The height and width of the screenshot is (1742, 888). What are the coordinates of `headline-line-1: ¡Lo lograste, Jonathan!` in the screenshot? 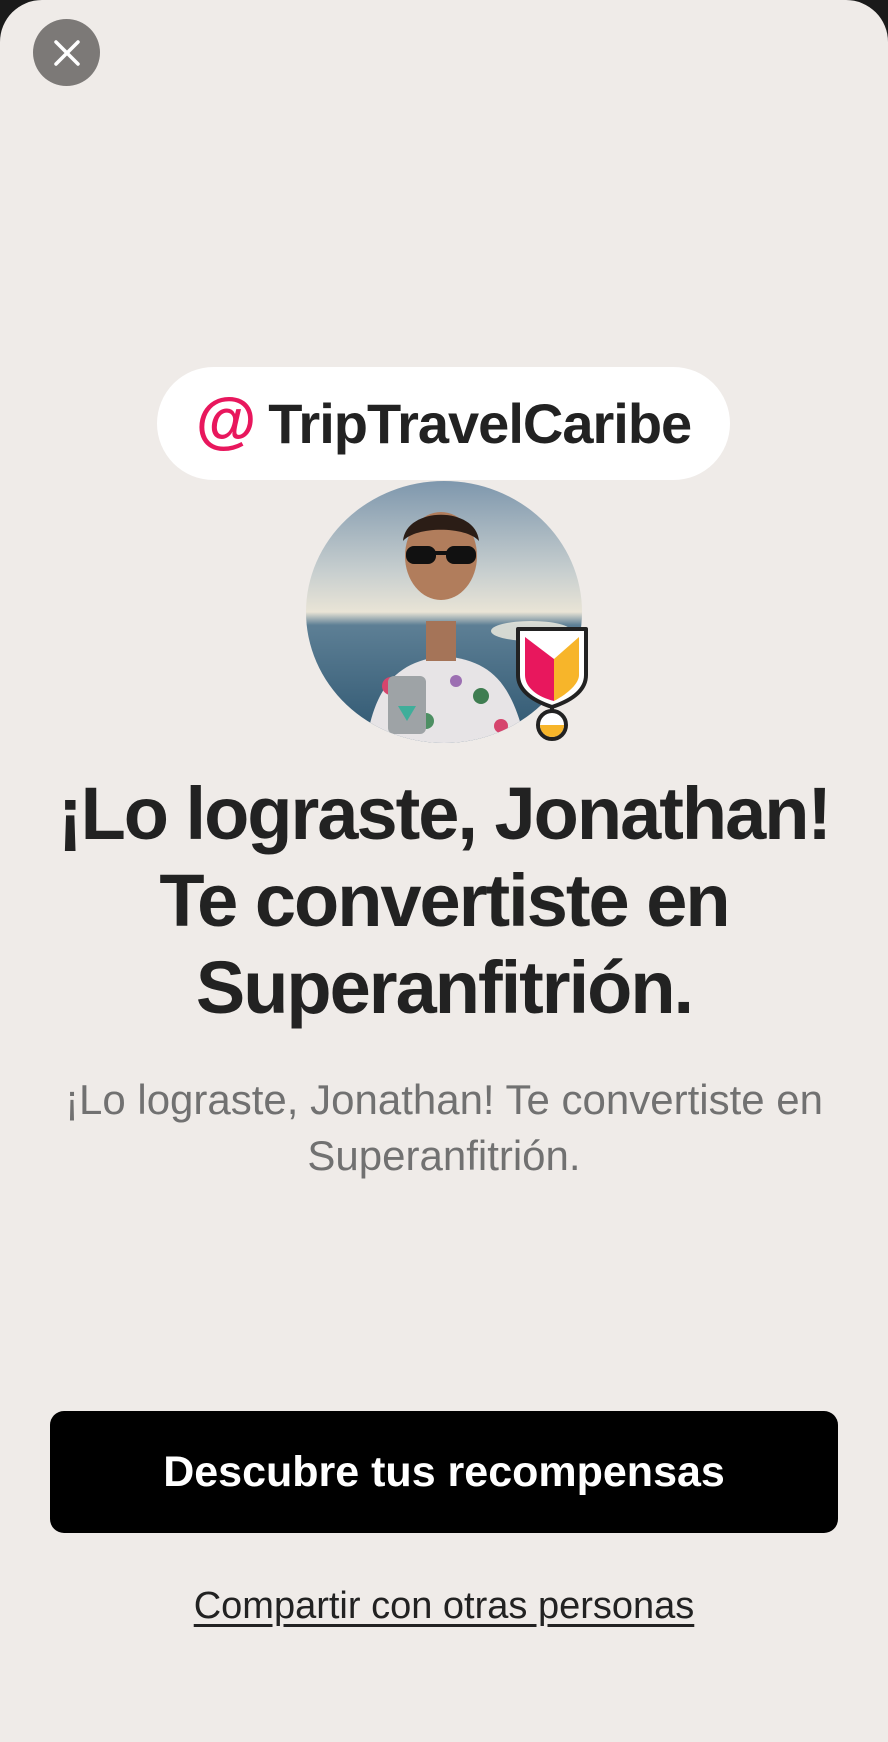 It's located at (444, 813).